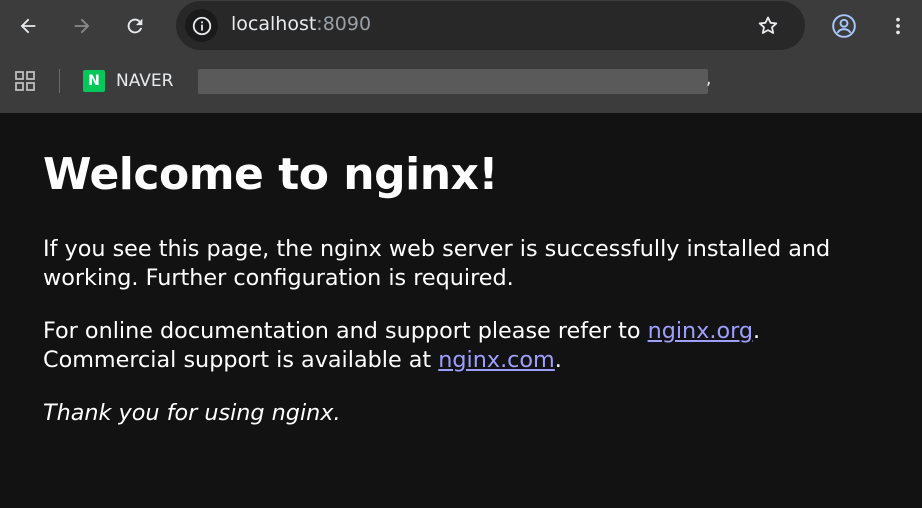 Image resolution: width=922 pixels, height=508 pixels. What do you see at coordinates (496, 360) in the screenshot?
I see `nginx-com-link: nginx.com` at bounding box center [496, 360].